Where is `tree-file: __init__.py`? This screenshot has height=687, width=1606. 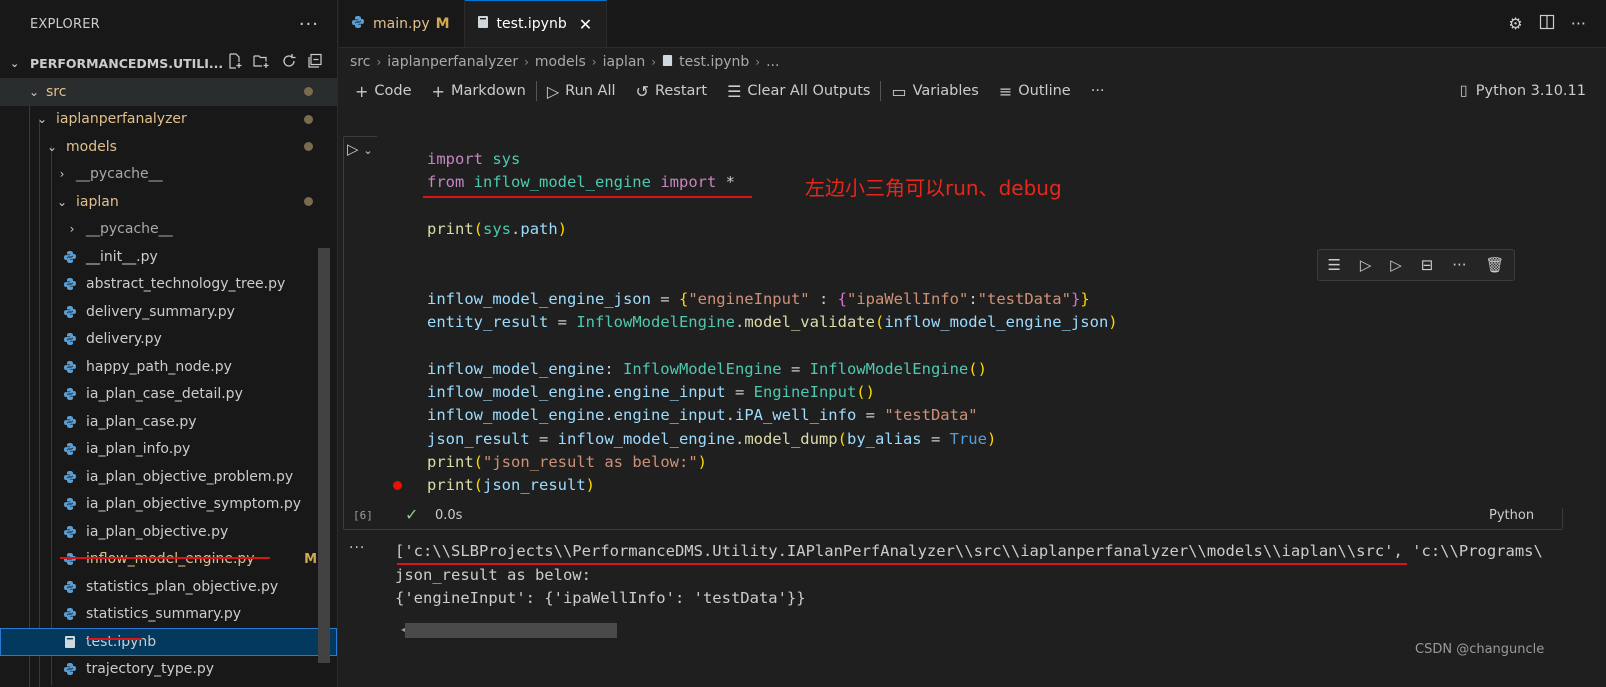 tree-file: __init__.py is located at coordinates (168, 257).